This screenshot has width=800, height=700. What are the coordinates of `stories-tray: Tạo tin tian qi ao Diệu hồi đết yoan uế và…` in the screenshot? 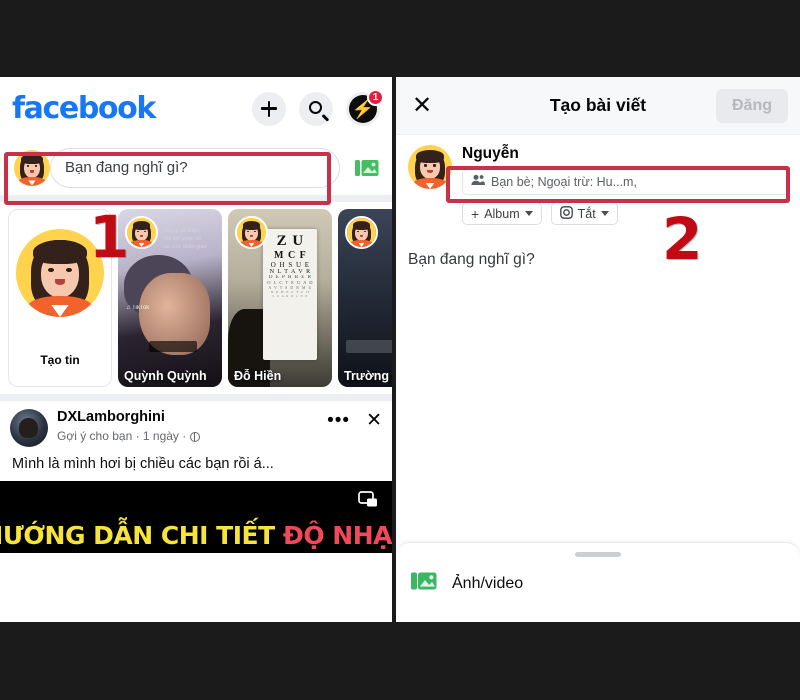 It's located at (196, 298).